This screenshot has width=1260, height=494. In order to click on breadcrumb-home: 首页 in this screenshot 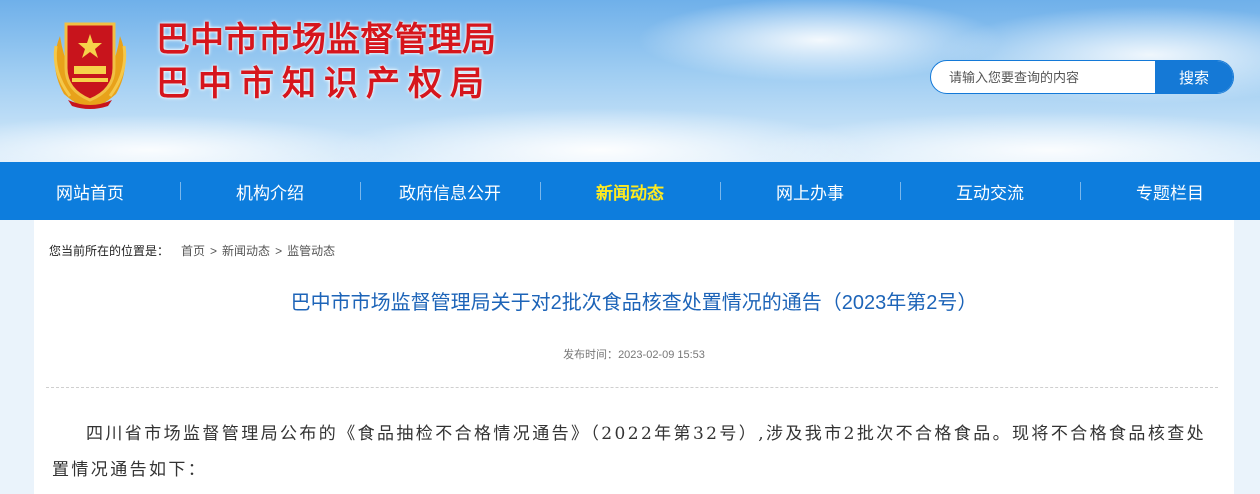, I will do `click(193, 251)`.